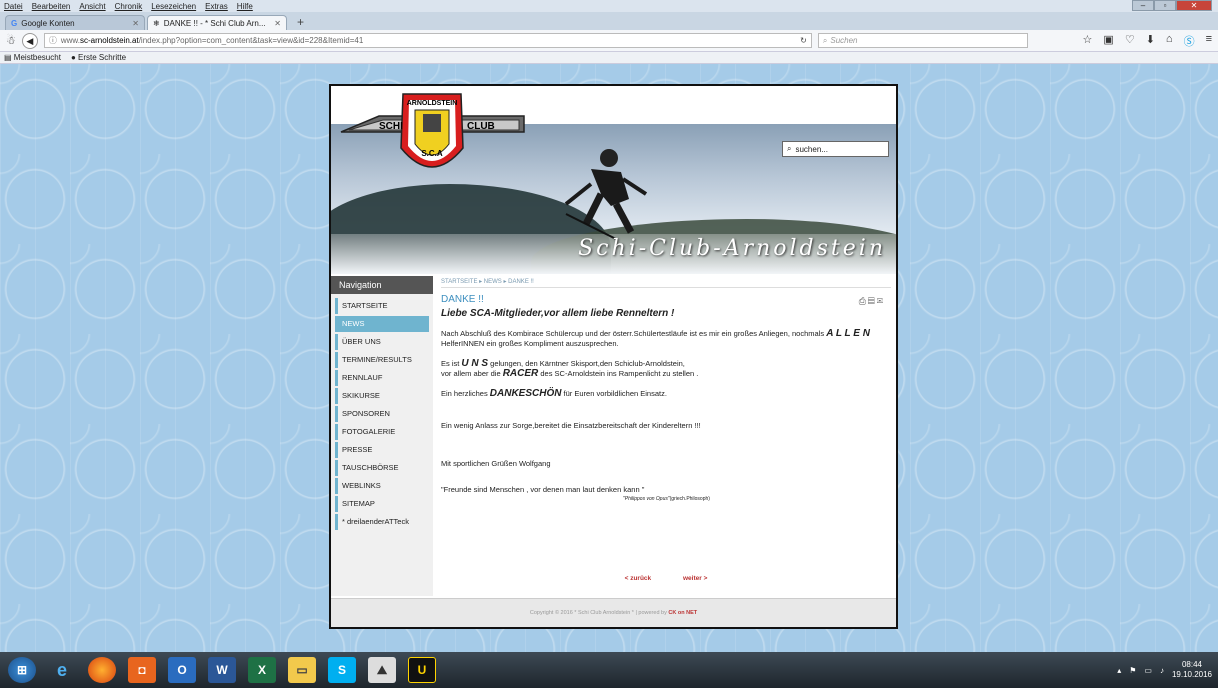 Image resolution: width=1218 pixels, height=688 pixels. I want to click on nav-item-sitemap: SITEMAP, so click(382, 504).